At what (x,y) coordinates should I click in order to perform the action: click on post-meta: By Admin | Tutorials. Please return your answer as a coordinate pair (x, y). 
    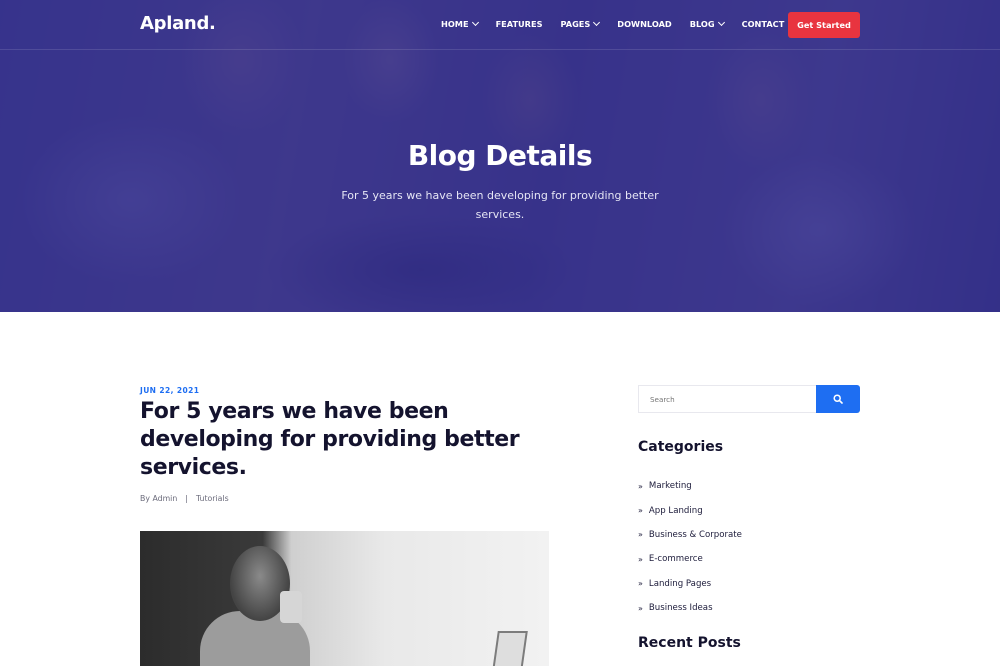
    Looking at the image, I should click on (184, 498).